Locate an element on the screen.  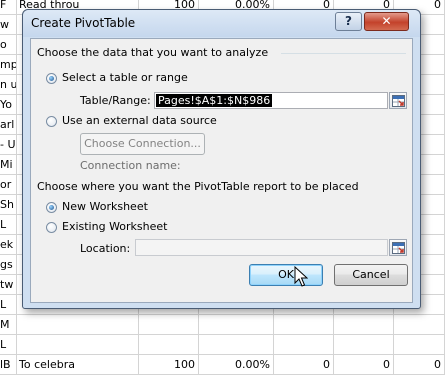
location-collapse-button is located at coordinates (398, 247).